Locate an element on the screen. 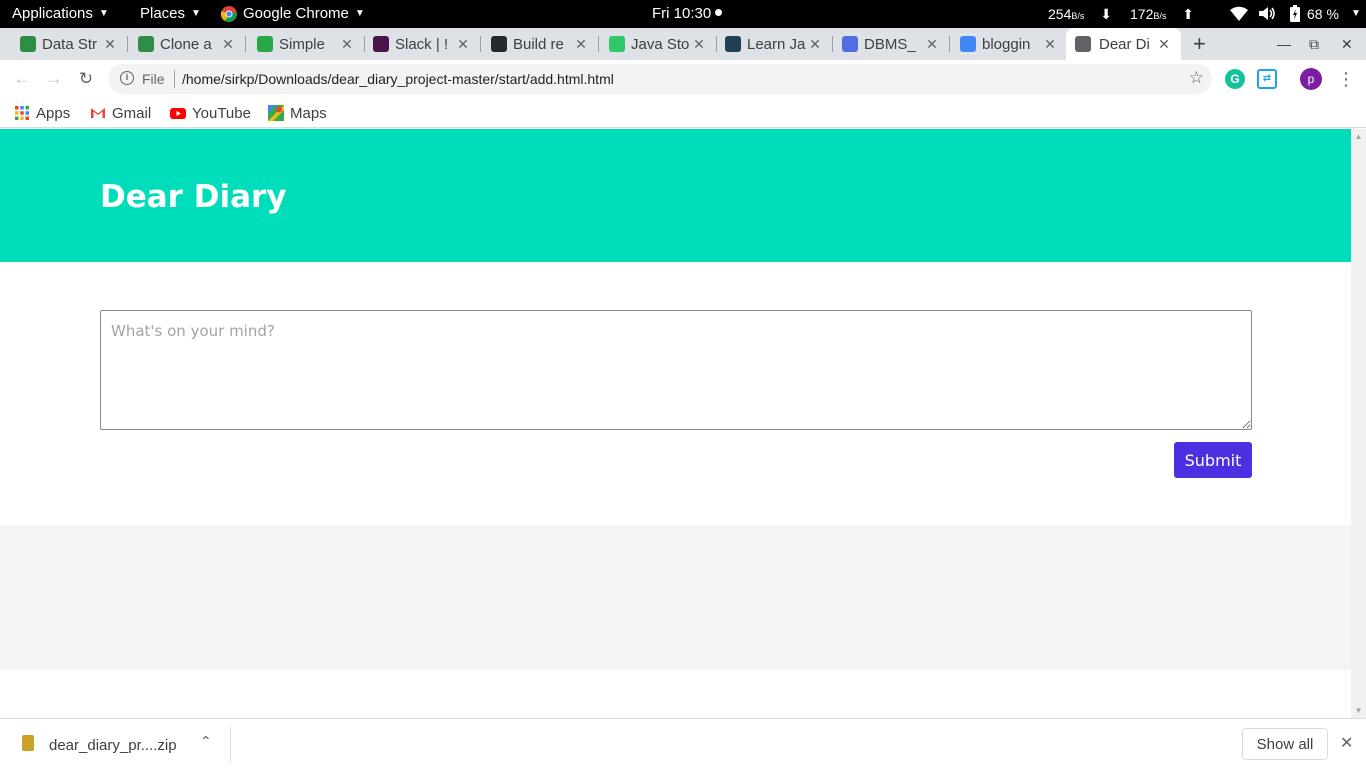  leaf-icon is located at coordinates (265, 44).